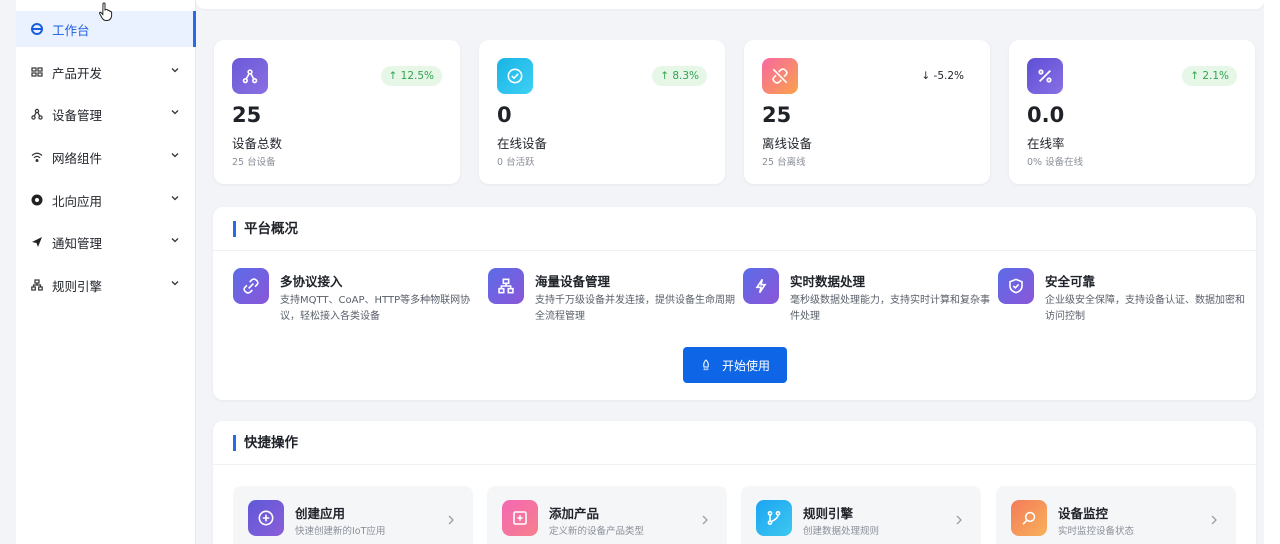 The image size is (1280, 544). Describe the element at coordinates (1016, 286) in the screenshot. I see `shield-icon` at that location.